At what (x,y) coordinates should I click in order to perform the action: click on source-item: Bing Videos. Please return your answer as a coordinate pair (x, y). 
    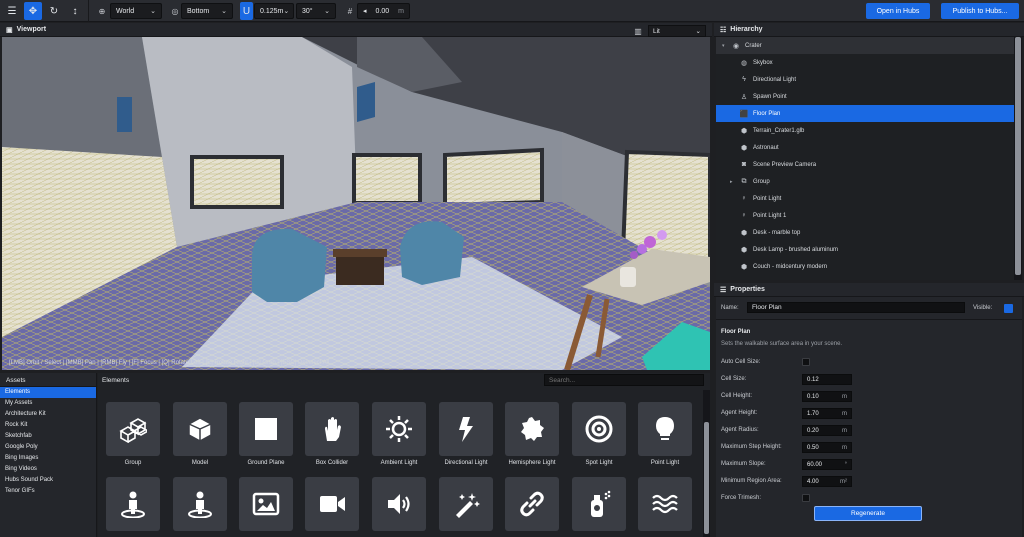
    Looking at the image, I should click on (48, 469).